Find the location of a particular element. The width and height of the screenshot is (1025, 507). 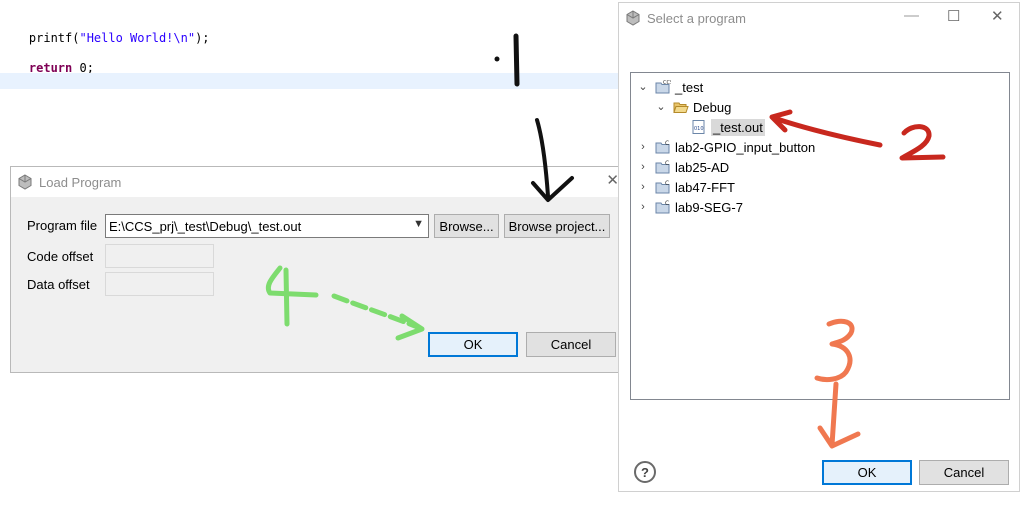

annotation-digit-three is located at coordinates (834, 350).